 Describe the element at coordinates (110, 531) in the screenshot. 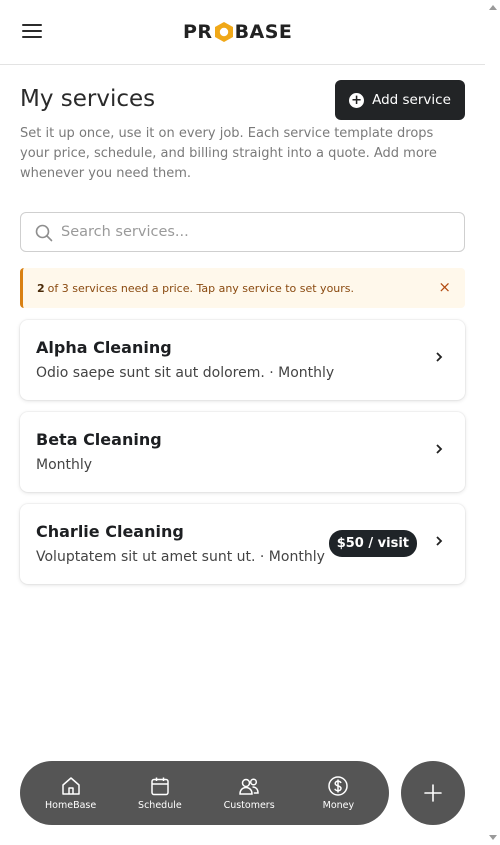

I see `service-name: Charlie Cleaning` at that location.